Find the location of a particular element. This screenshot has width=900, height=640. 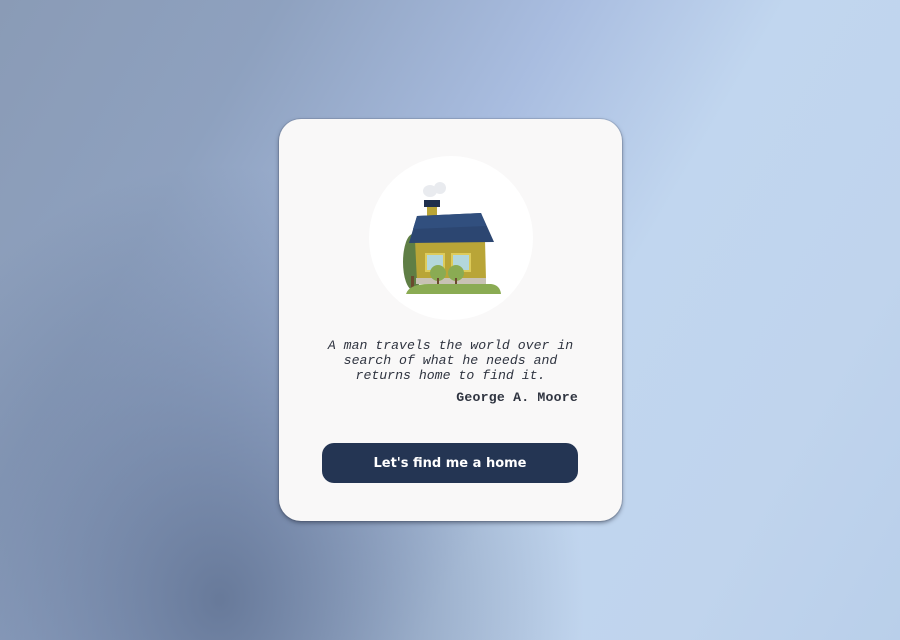

house-icon is located at coordinates (452, 238).